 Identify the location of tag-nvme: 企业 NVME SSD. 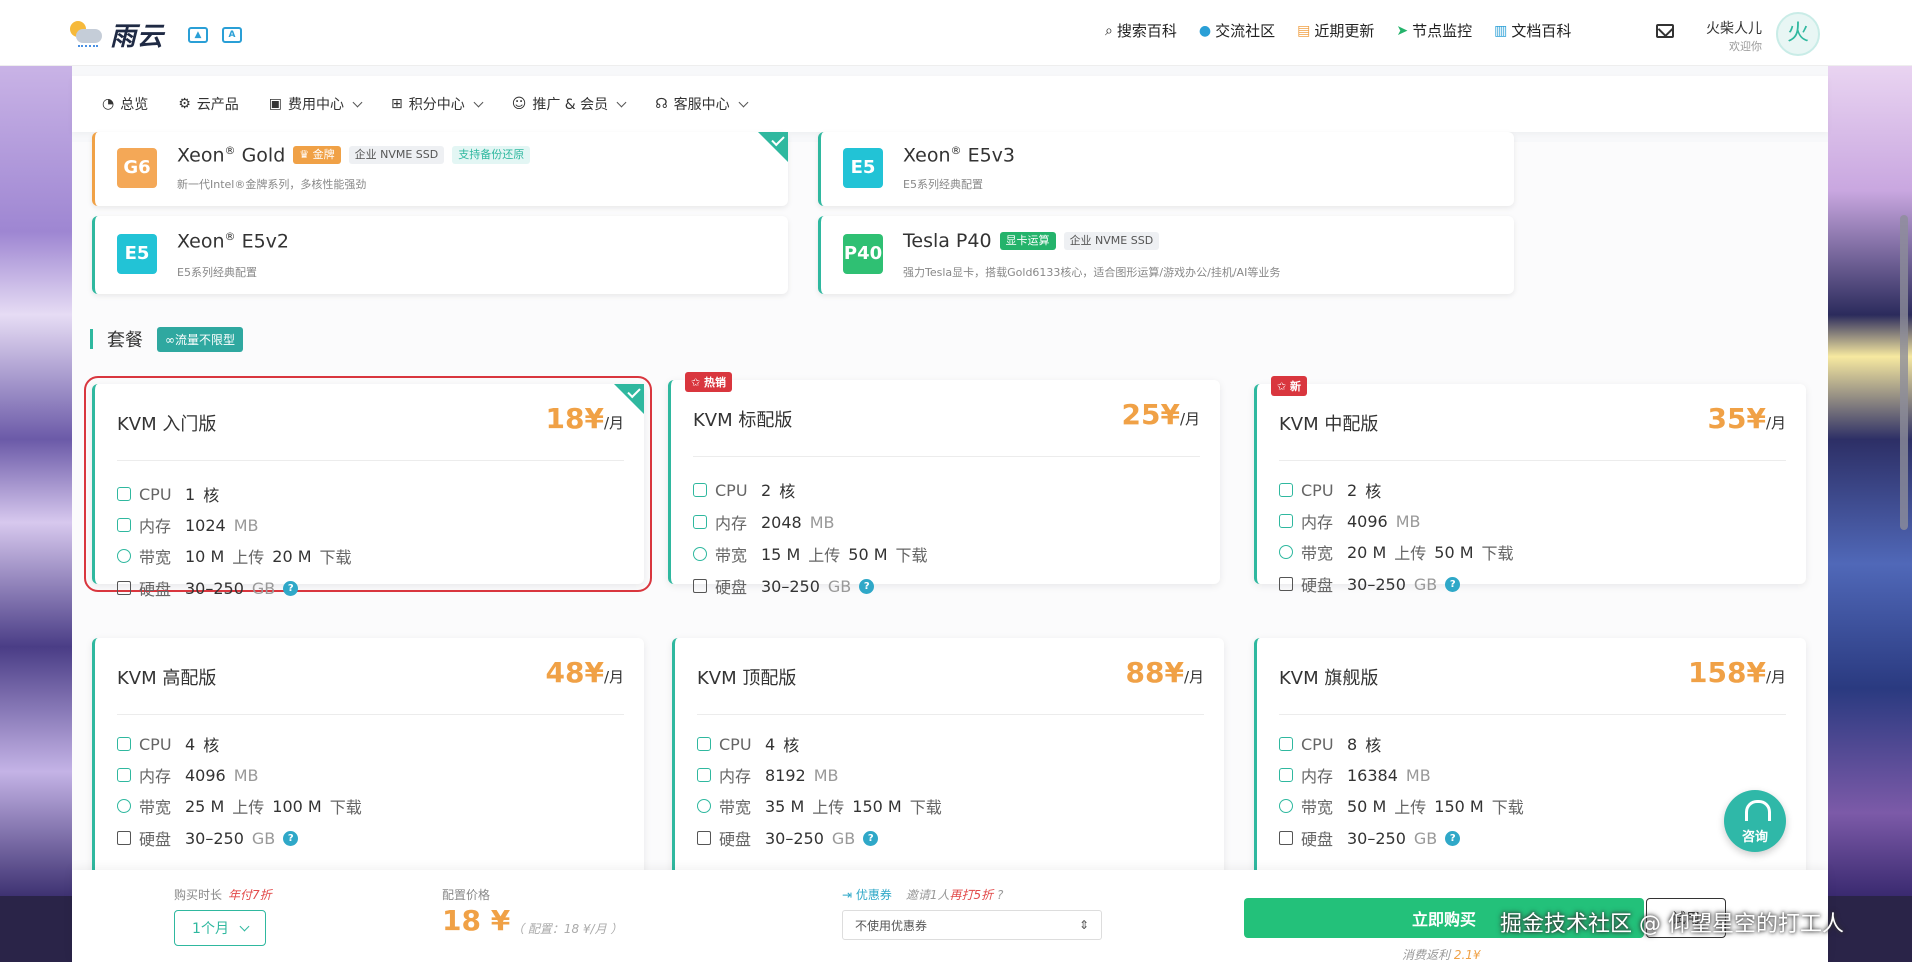
(1111, 241).